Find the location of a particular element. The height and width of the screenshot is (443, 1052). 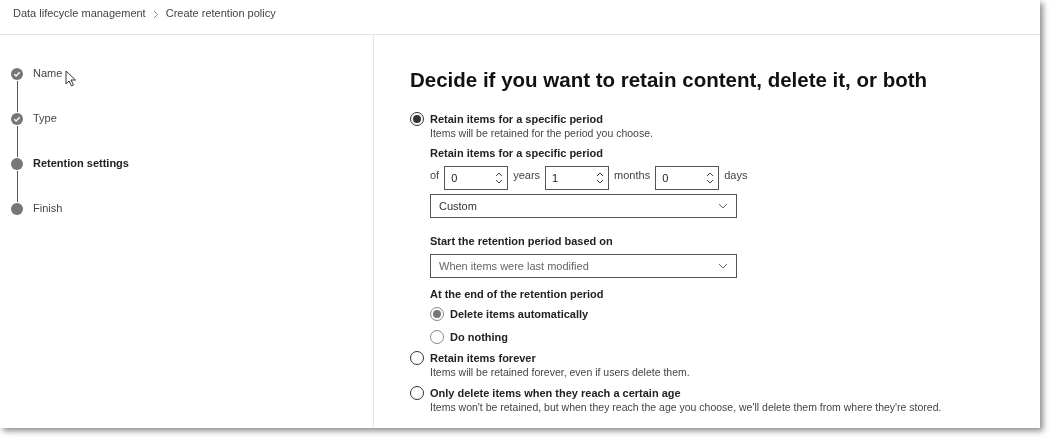

unit-label: months is located at coordinates (632, 175).